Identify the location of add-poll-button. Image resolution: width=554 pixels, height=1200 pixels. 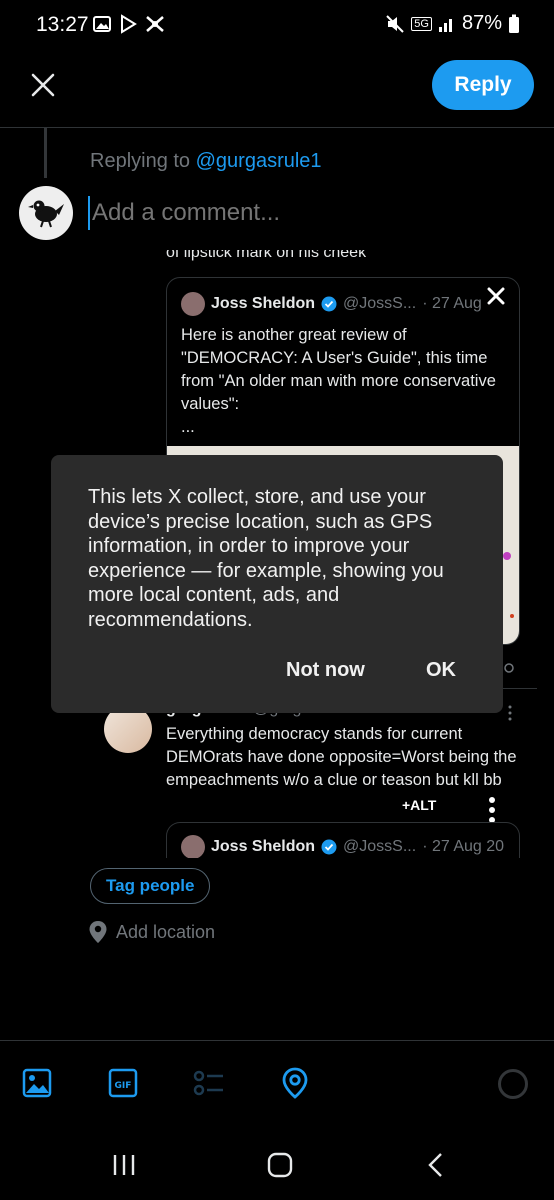
(209, 1083).